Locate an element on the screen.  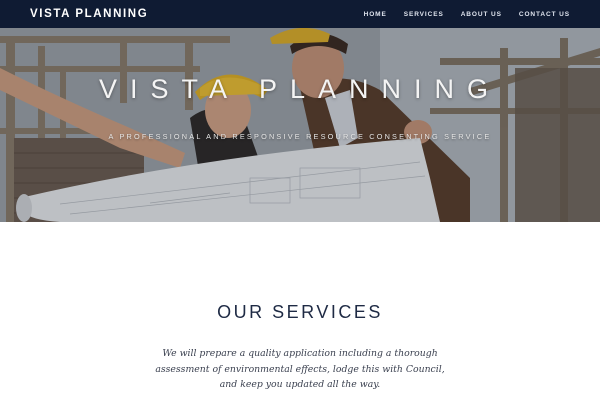
nav-link-services: SERVICES is located at coordinates (424, 14).